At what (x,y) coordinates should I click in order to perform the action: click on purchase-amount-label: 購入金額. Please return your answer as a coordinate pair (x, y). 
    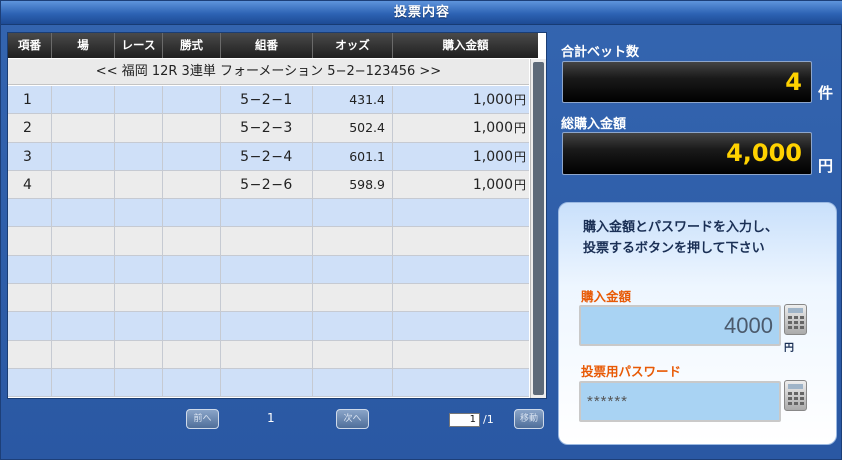
    Looking at the image, I should click on (606, 296).